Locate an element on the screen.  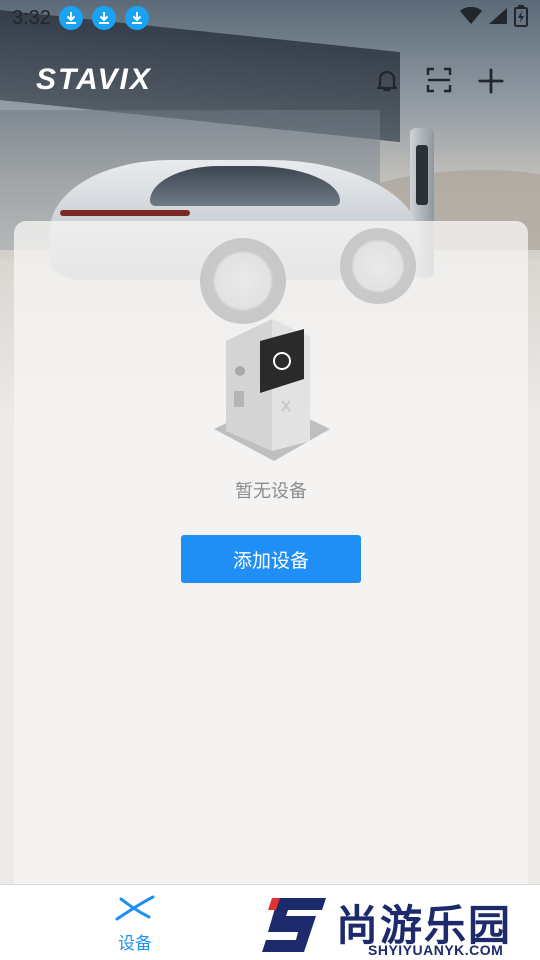
scan-icon is located at coordinates (439, 80).